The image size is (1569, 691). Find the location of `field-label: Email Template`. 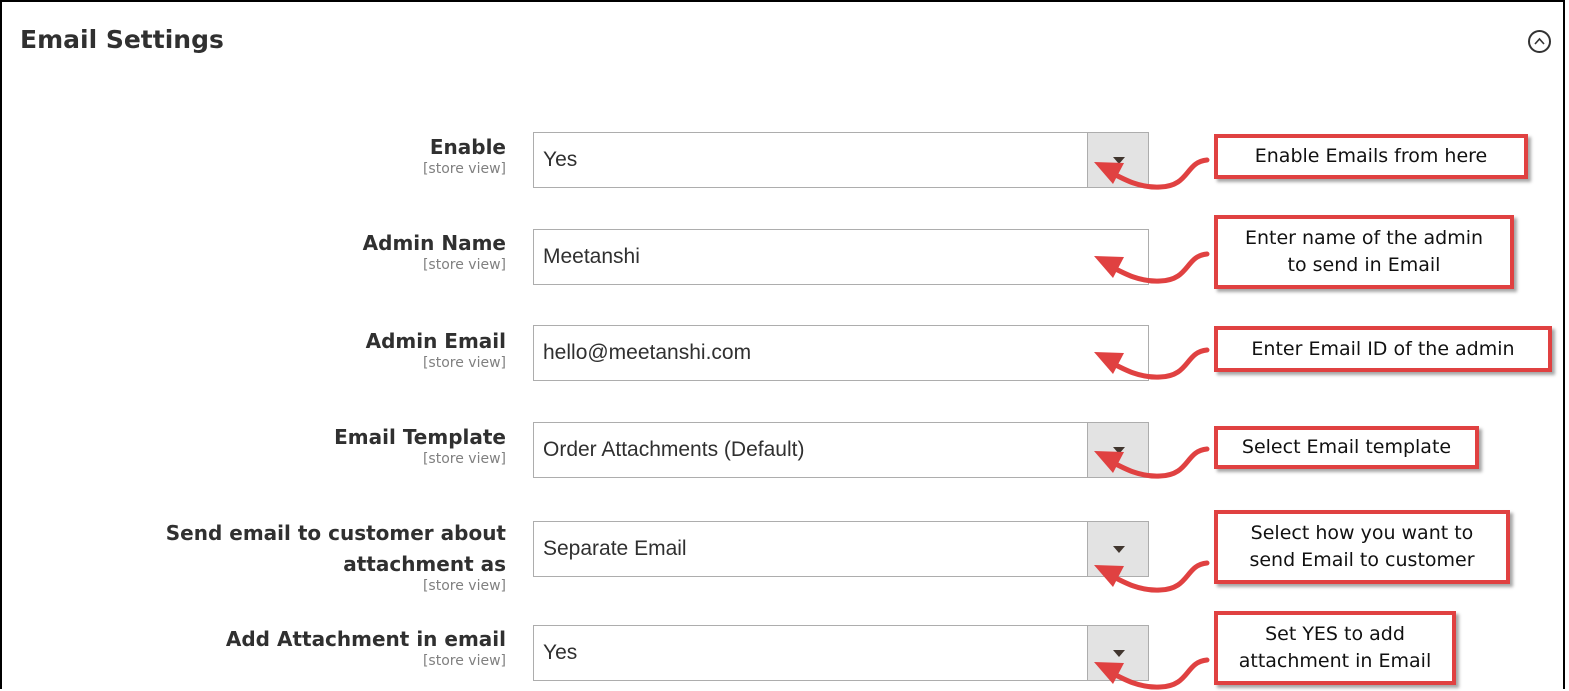

field-label: Email Template is located at coordinates (420, 437).